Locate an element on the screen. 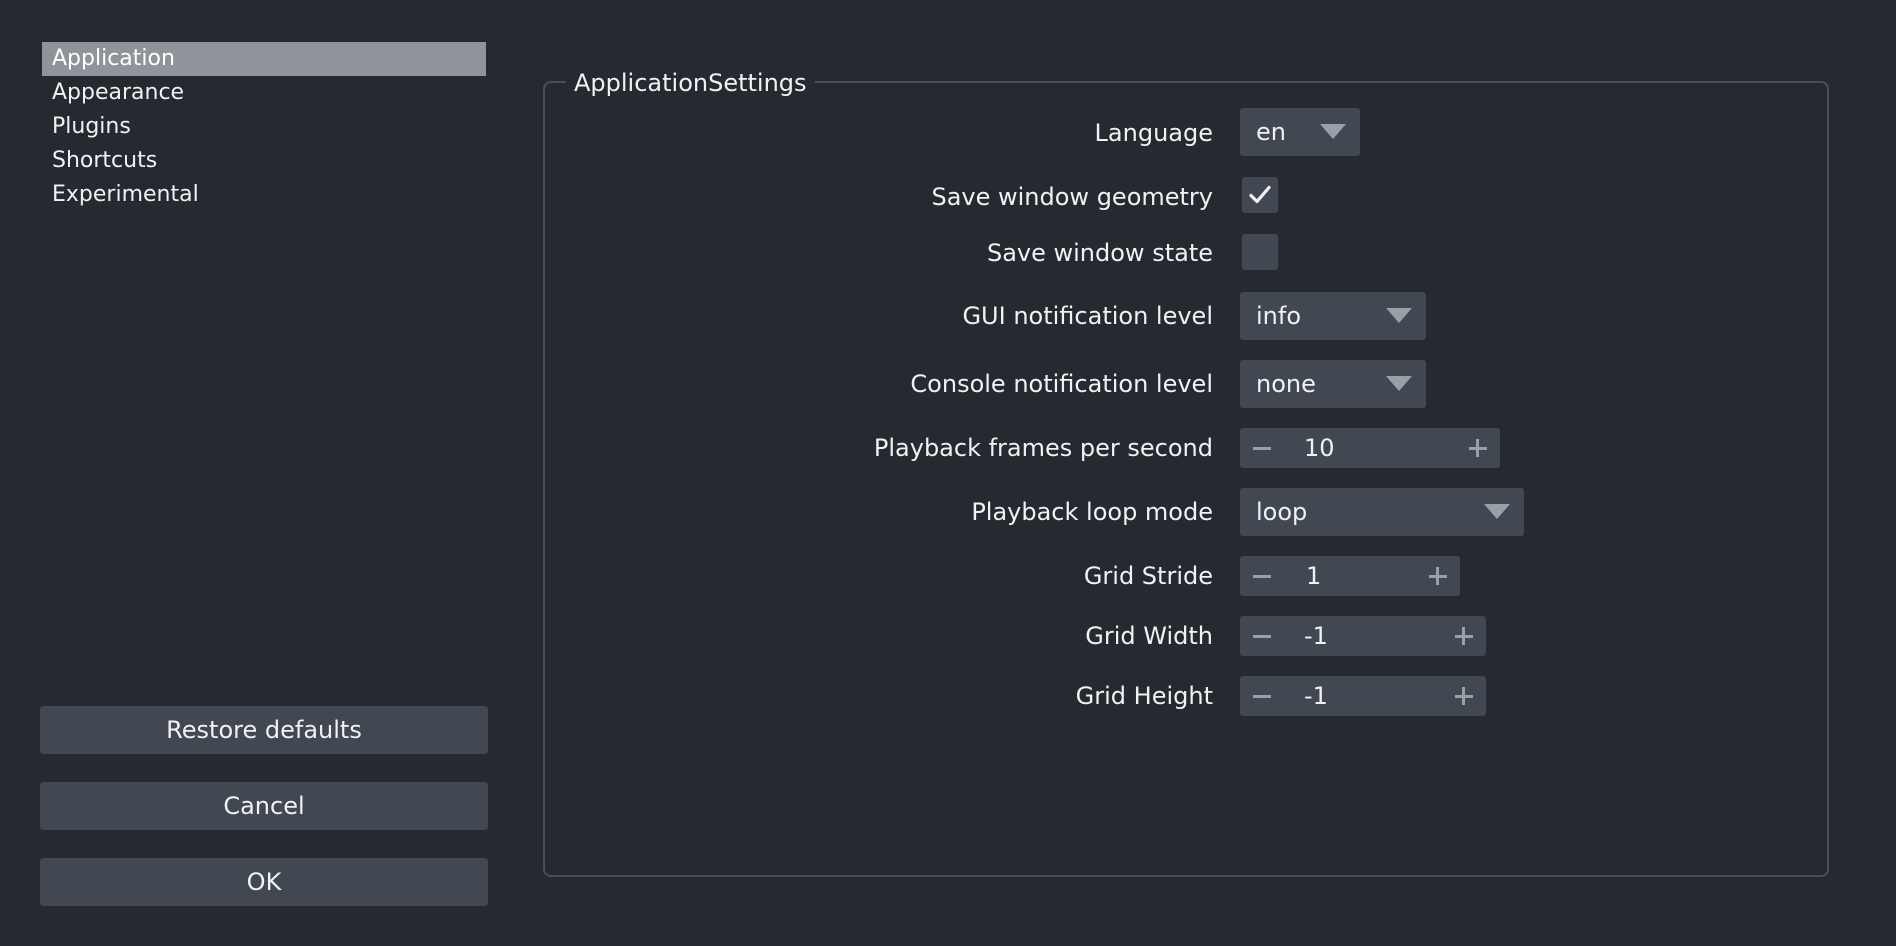 The image size is (1896, 946). cancel-button: Cancel is located at coordinates (264, 806).